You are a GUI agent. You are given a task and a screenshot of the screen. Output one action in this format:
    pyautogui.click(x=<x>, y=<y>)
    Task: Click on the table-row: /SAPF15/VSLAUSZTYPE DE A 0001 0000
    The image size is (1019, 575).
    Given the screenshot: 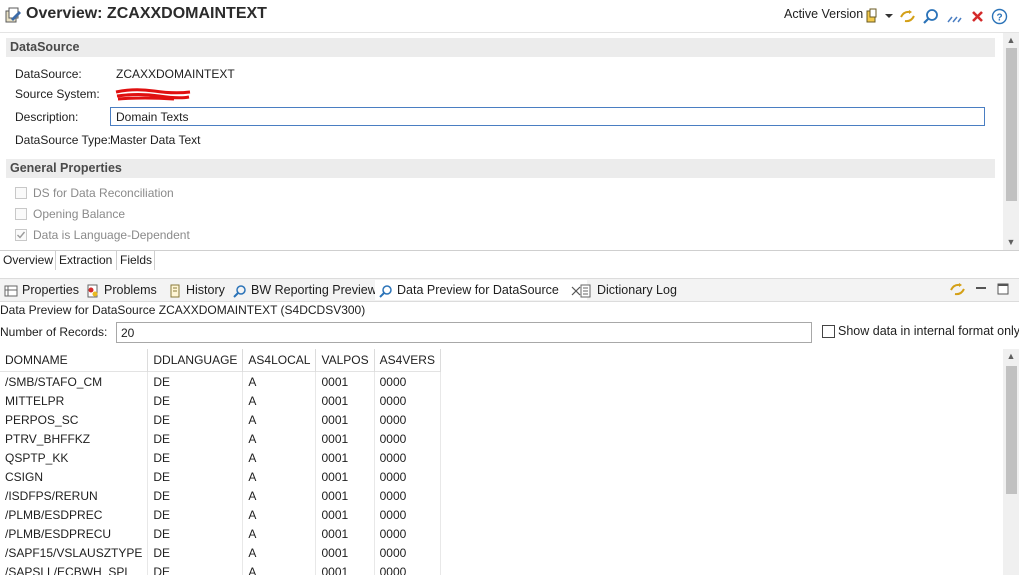 What is the action you would take?
    pyautogui.click(x=220, y=552)
    